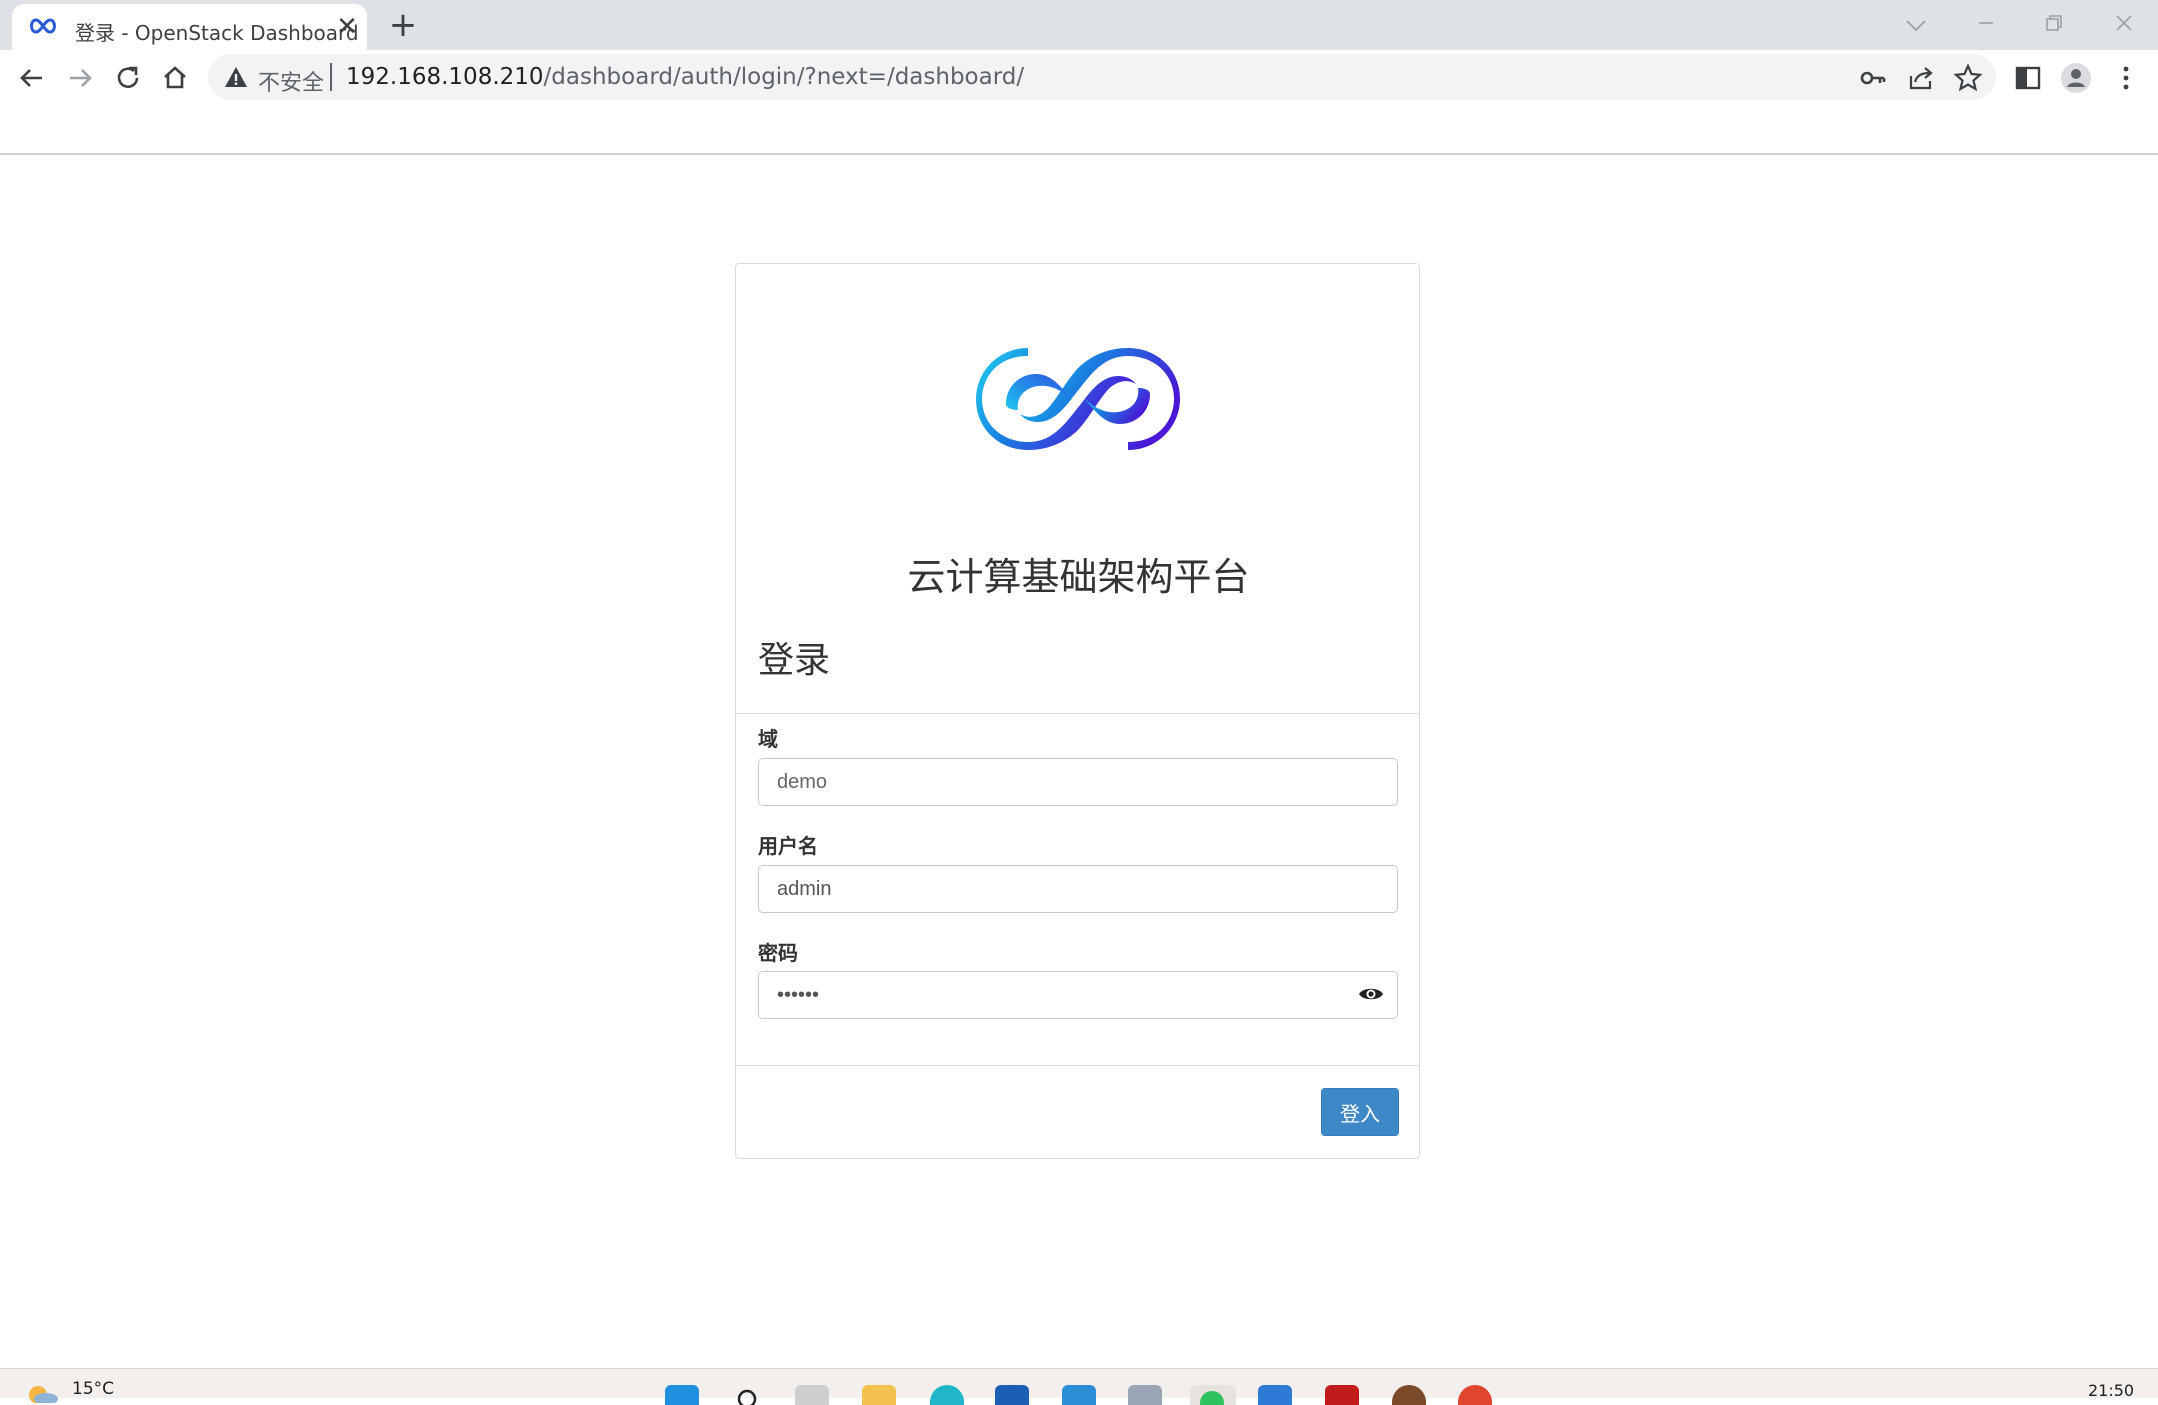 Image resolution: width=2158 pixels, height=1405 pixels. What do you see at coordinates (1921, 78) in the screenshot?
I see `share-icon` at bounding box center [1921, 78].